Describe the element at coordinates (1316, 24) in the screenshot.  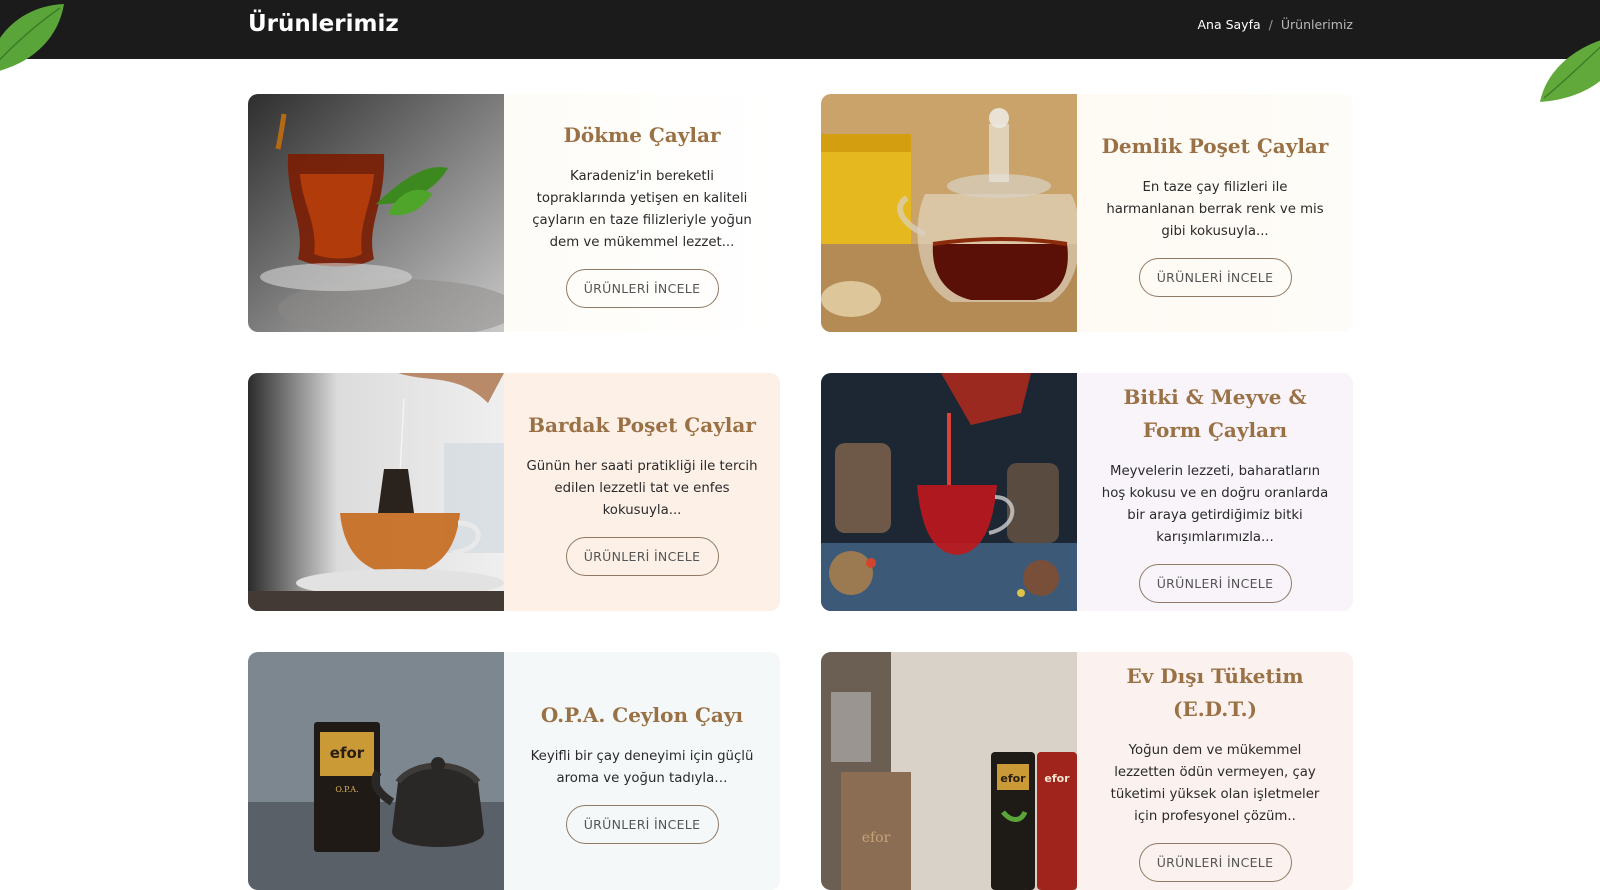
I see `breadcrumb-current: Ürünlerimiz` at that location.